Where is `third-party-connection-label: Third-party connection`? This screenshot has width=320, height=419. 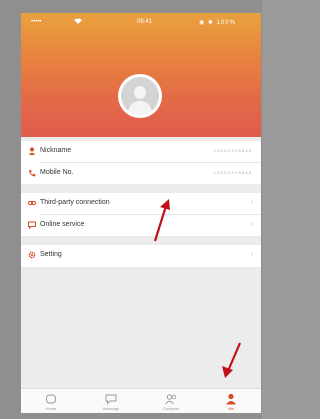
third-party-connection-label: Third-party connection is located at coordinates (75, 202).